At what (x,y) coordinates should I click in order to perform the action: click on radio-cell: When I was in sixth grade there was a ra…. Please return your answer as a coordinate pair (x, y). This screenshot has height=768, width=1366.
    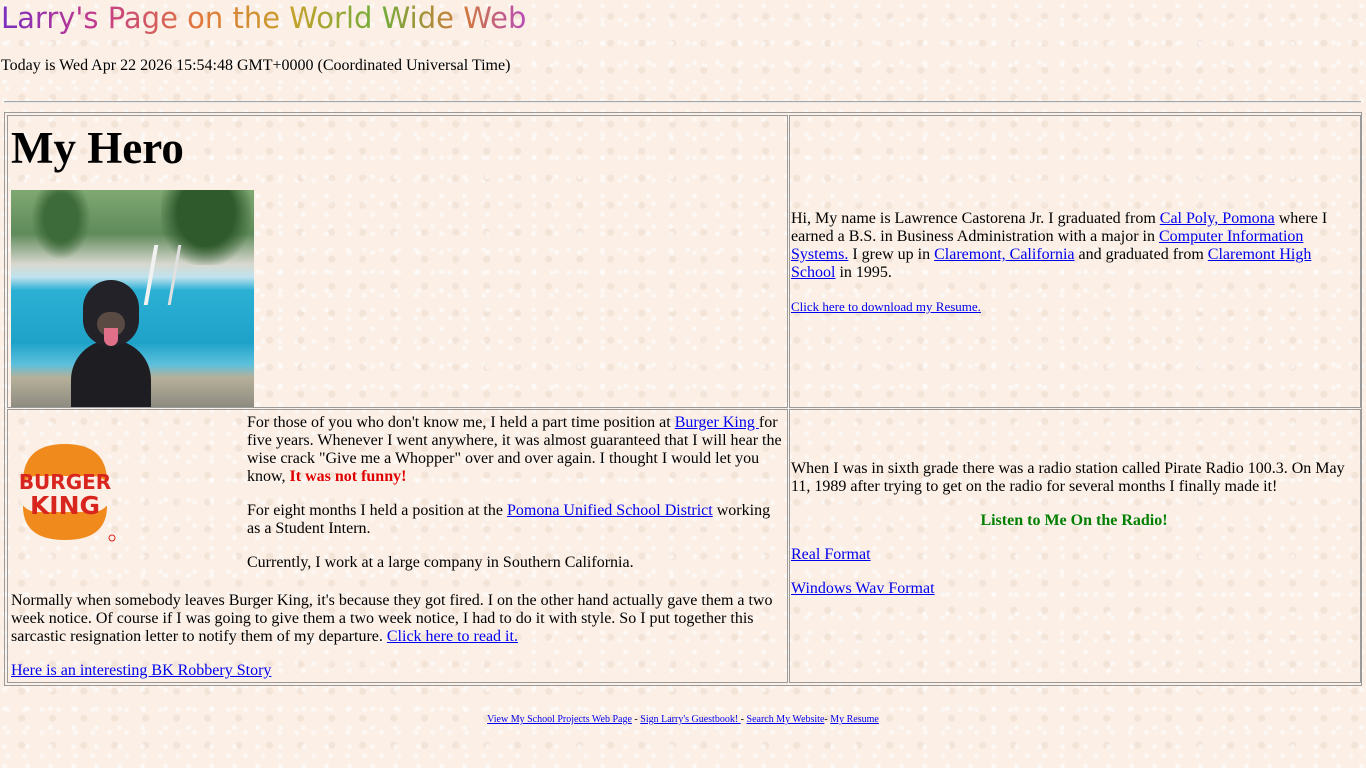
    Looking at the image, I should click on (1075, 546).